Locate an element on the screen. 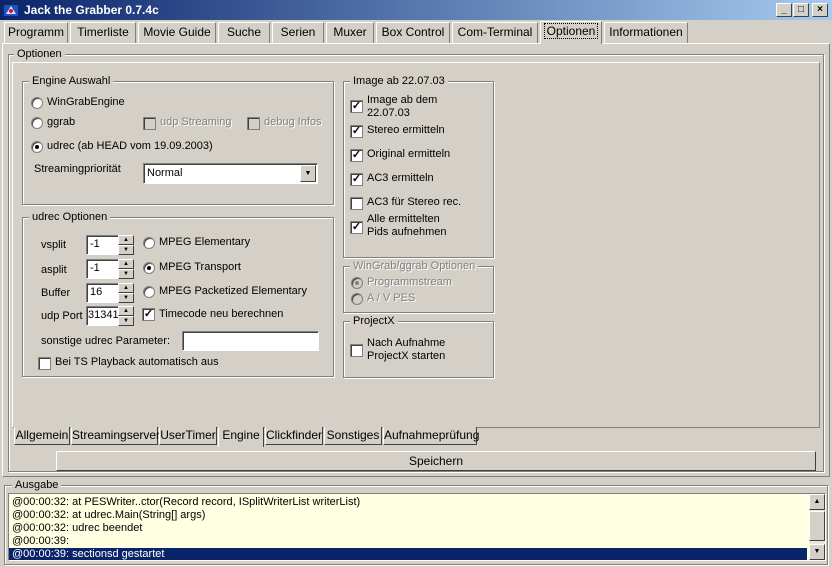 The height and width of the screenshot is (567, 832). ts-playback-label: Bei TS Playback automatisch aus is located at coordinates (137, 362).